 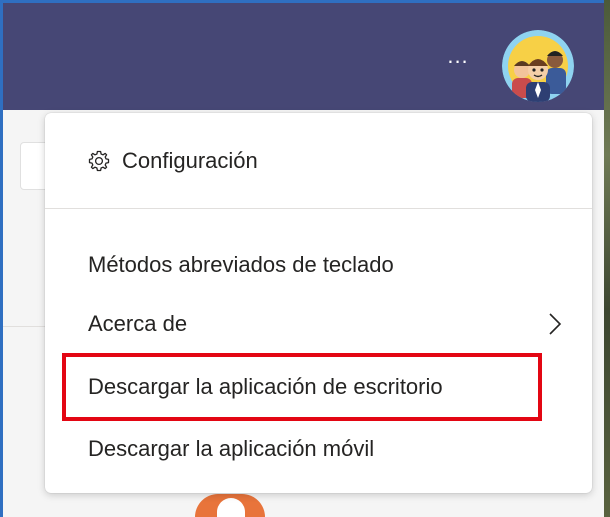 I want to click on background-illustration, so click(x=230, y=505).